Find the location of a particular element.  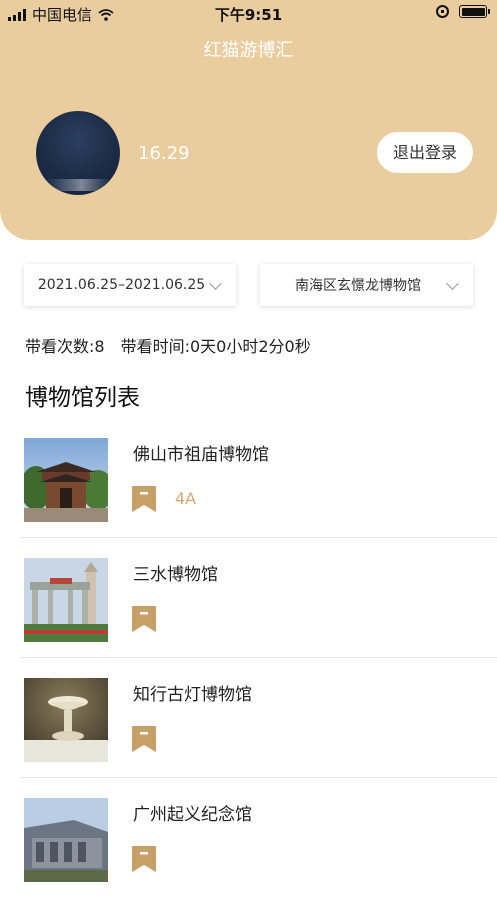

date-range-select: 2021.06.25–2021.06.25 is located at coordinates (130, 285).